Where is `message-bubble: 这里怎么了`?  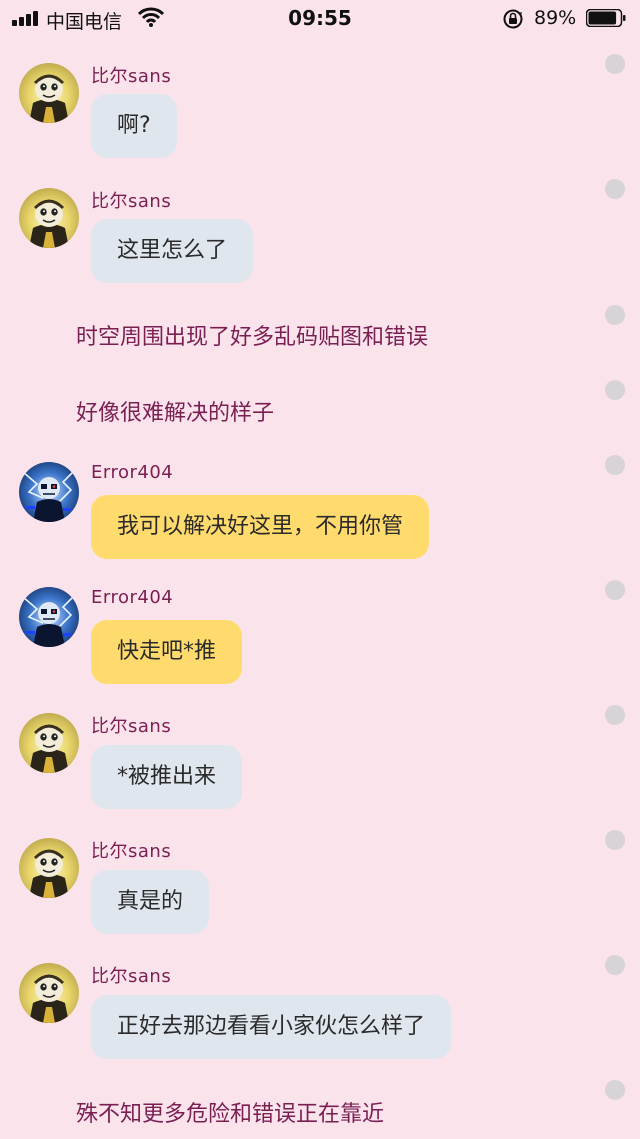
message-bubble: 这里怎么了 is located at coordinates (172, 251).